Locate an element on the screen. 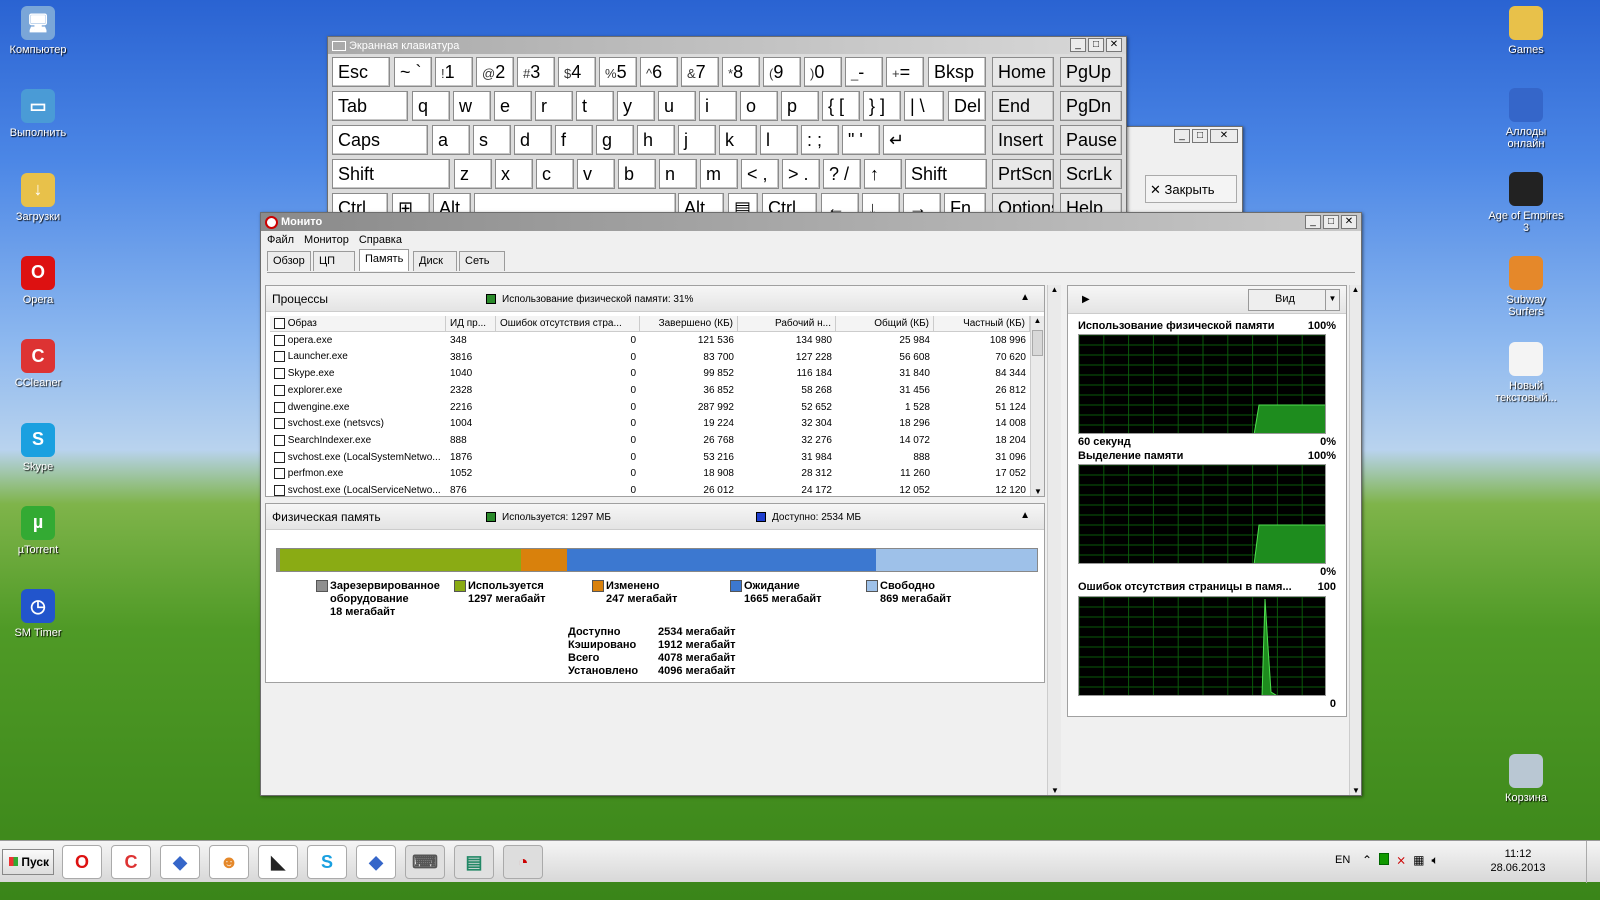 The height and width of the screenshot is (900, 1600). key-r1-4: #3 is located at coordinates (536, 72).